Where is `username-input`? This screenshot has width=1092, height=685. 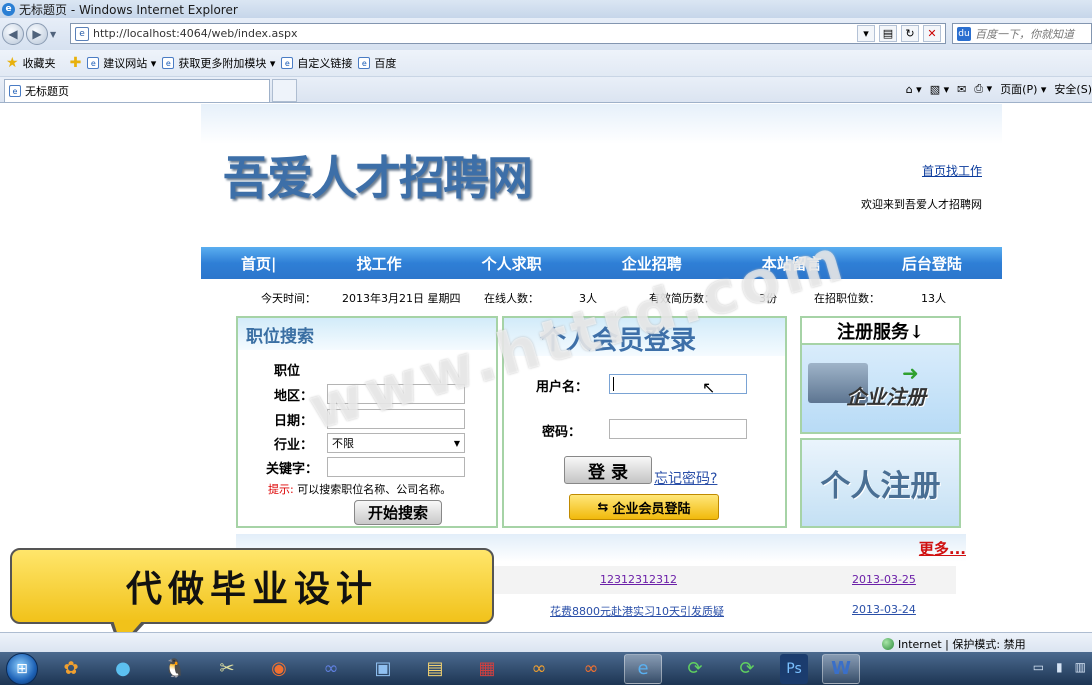 username-input is located at coordinates (678, 384).